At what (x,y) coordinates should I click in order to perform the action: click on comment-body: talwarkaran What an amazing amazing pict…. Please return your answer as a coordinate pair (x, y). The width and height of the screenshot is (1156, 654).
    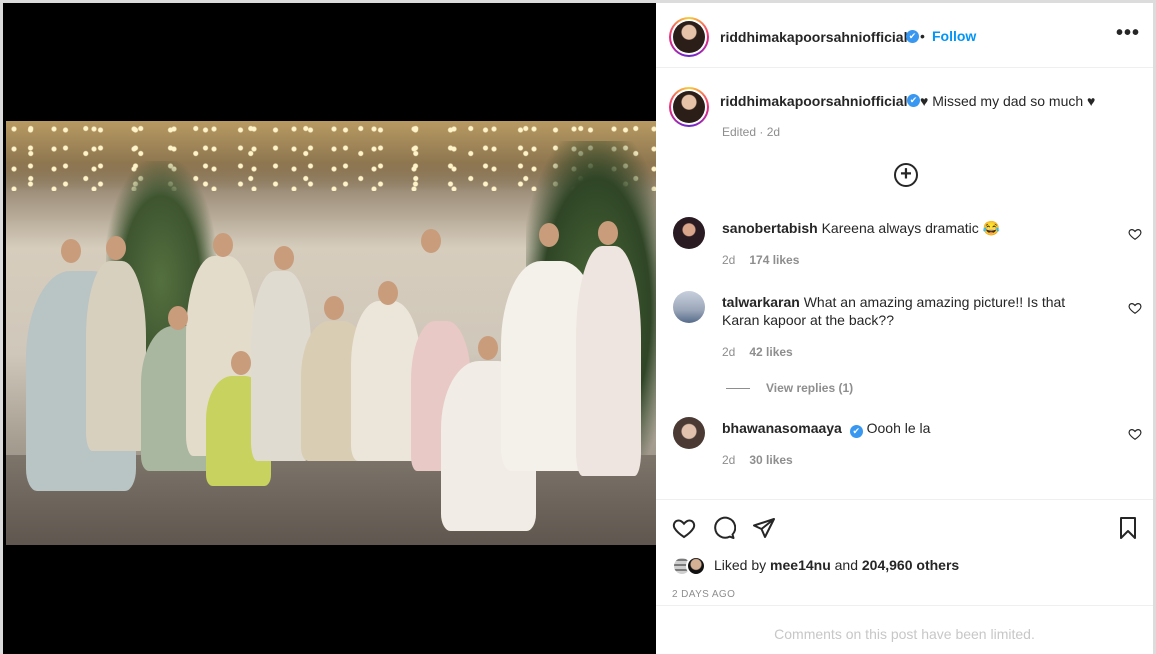
    Looking at the image, I should click on (912, 311).